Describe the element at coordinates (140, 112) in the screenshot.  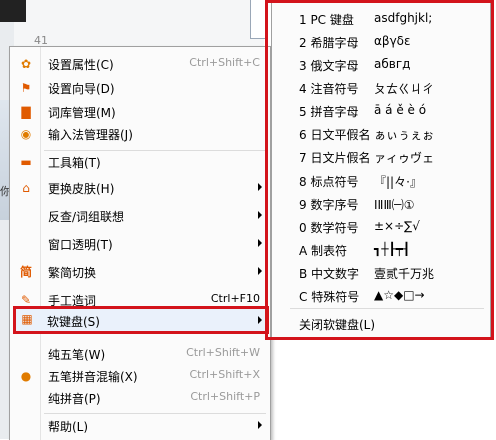
I see `menu-item-lexicon-manager: ▇ 词库管理(M)` at that location.